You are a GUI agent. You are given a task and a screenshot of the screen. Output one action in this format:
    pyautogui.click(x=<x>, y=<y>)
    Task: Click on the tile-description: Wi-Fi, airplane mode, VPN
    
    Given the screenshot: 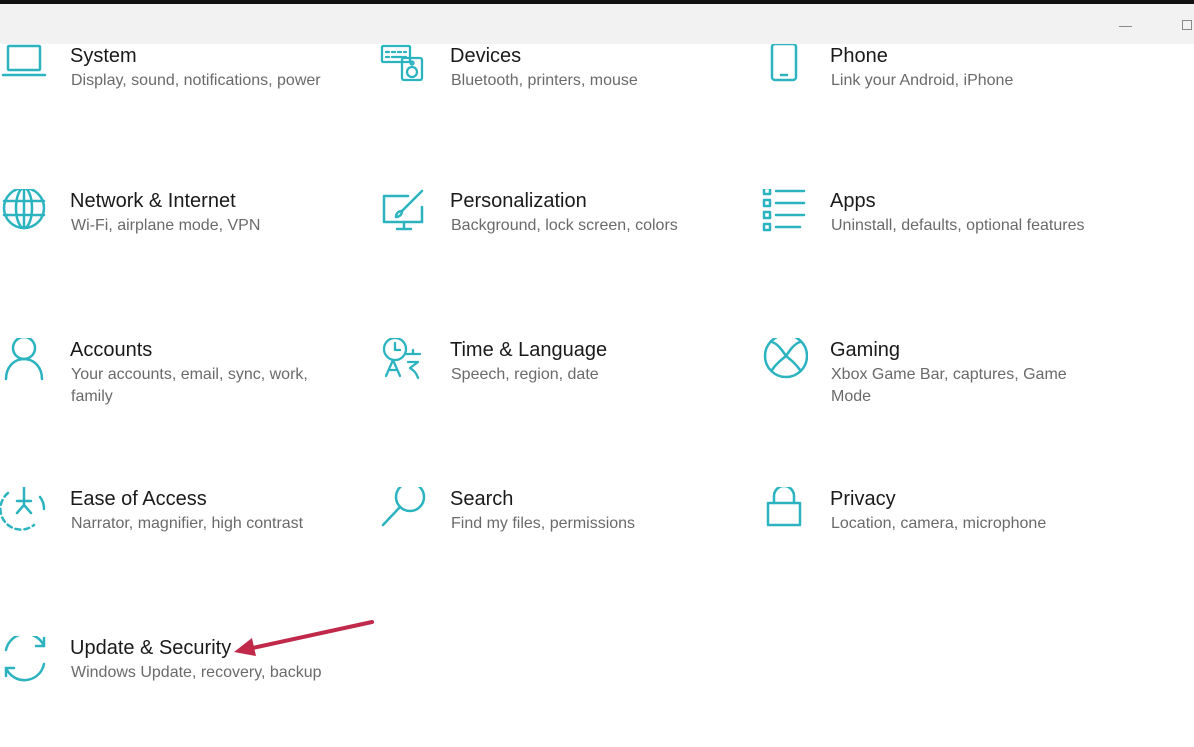 What is the action you would take?
    pyautogui.click(x=166, y=225)
    